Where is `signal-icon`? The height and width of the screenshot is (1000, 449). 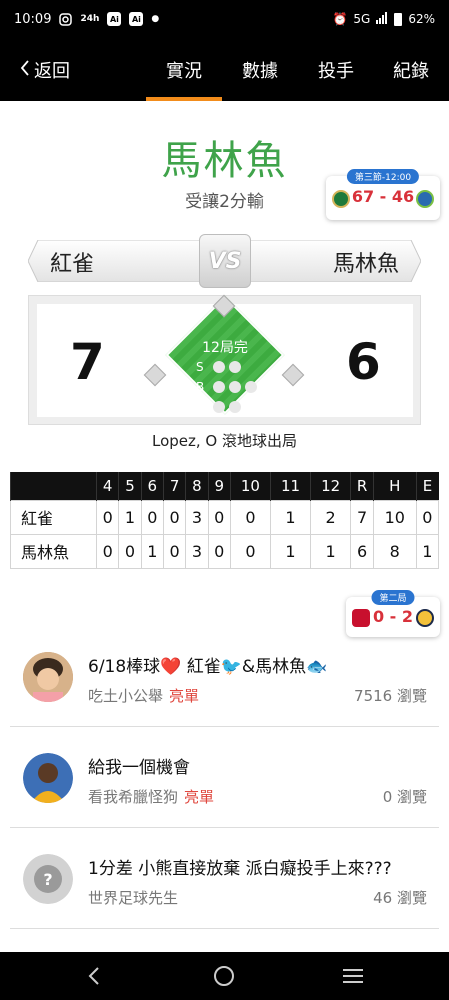 signal-icon is located at coordinates (382, 19).